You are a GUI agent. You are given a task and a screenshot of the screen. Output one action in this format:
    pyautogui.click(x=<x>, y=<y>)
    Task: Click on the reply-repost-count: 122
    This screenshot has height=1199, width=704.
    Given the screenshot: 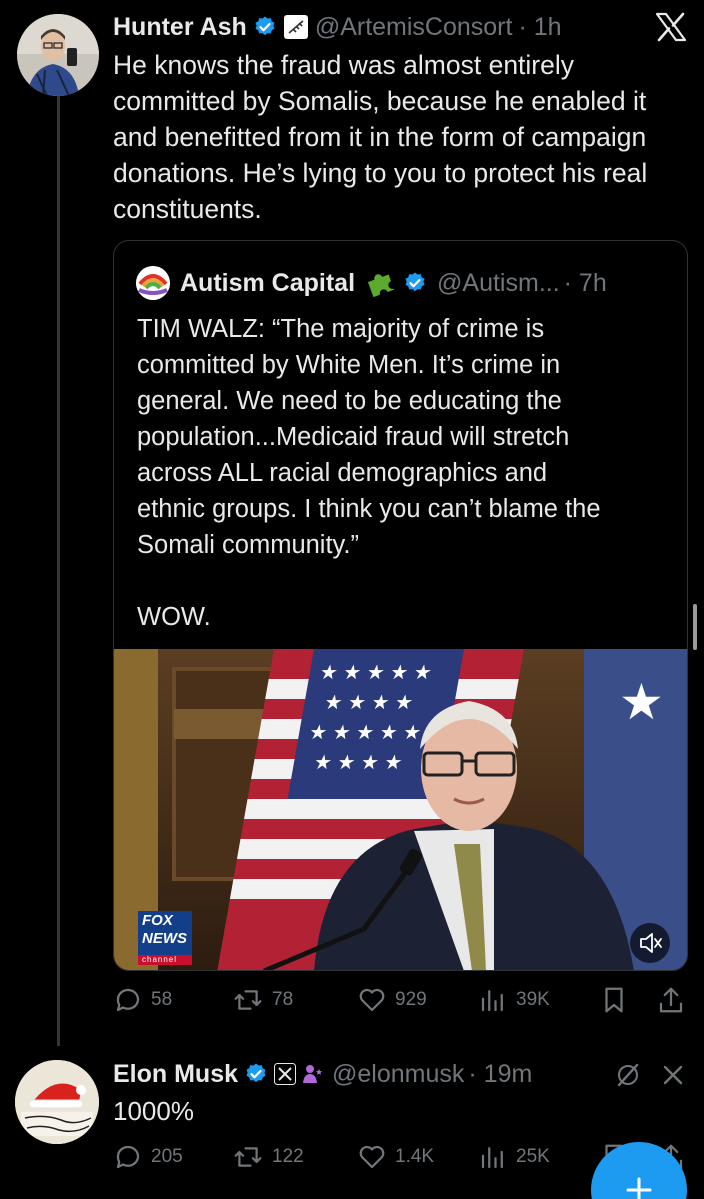 What is the action you would take?
    pyautogui.click(x=288, y=1156)
    